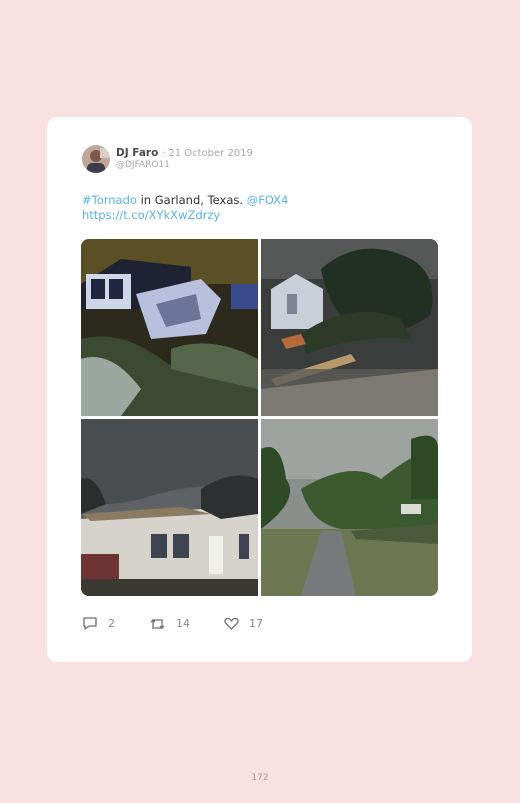 The width and height of the screenshot is (520, 803). I want to click on heart-icon, so click(231, 623).